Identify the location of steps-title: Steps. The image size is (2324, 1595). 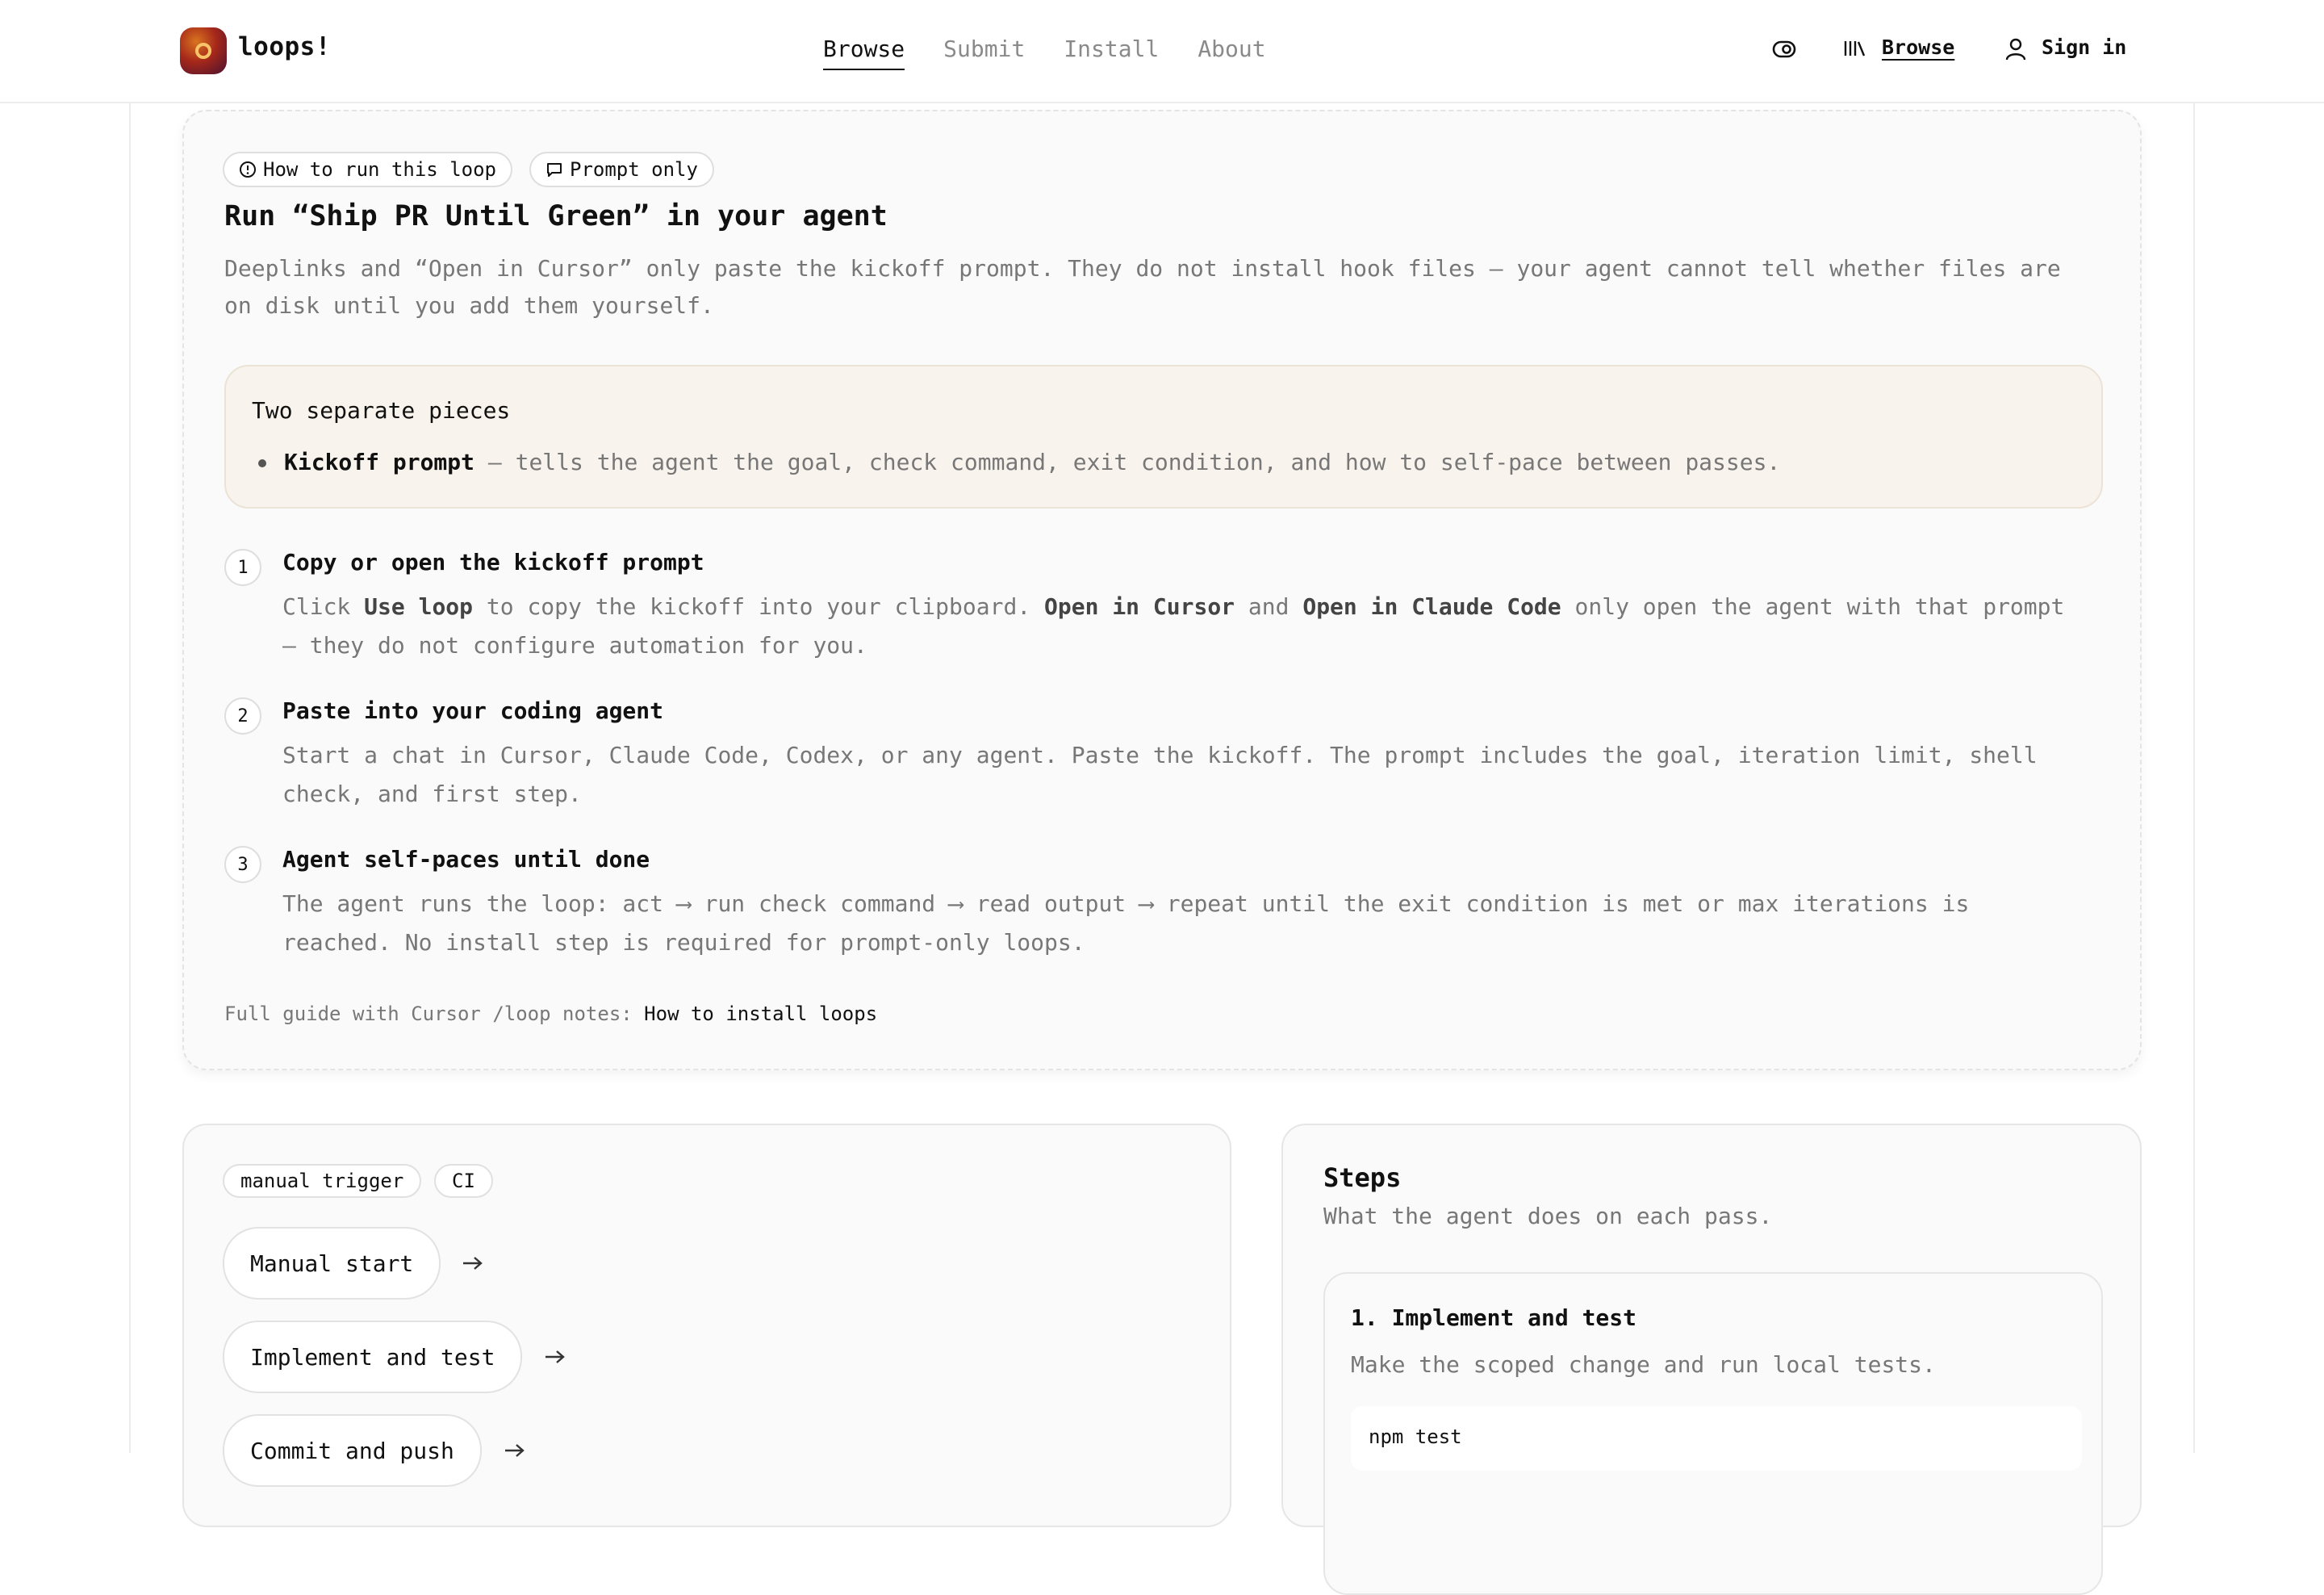
(1363, 1177).